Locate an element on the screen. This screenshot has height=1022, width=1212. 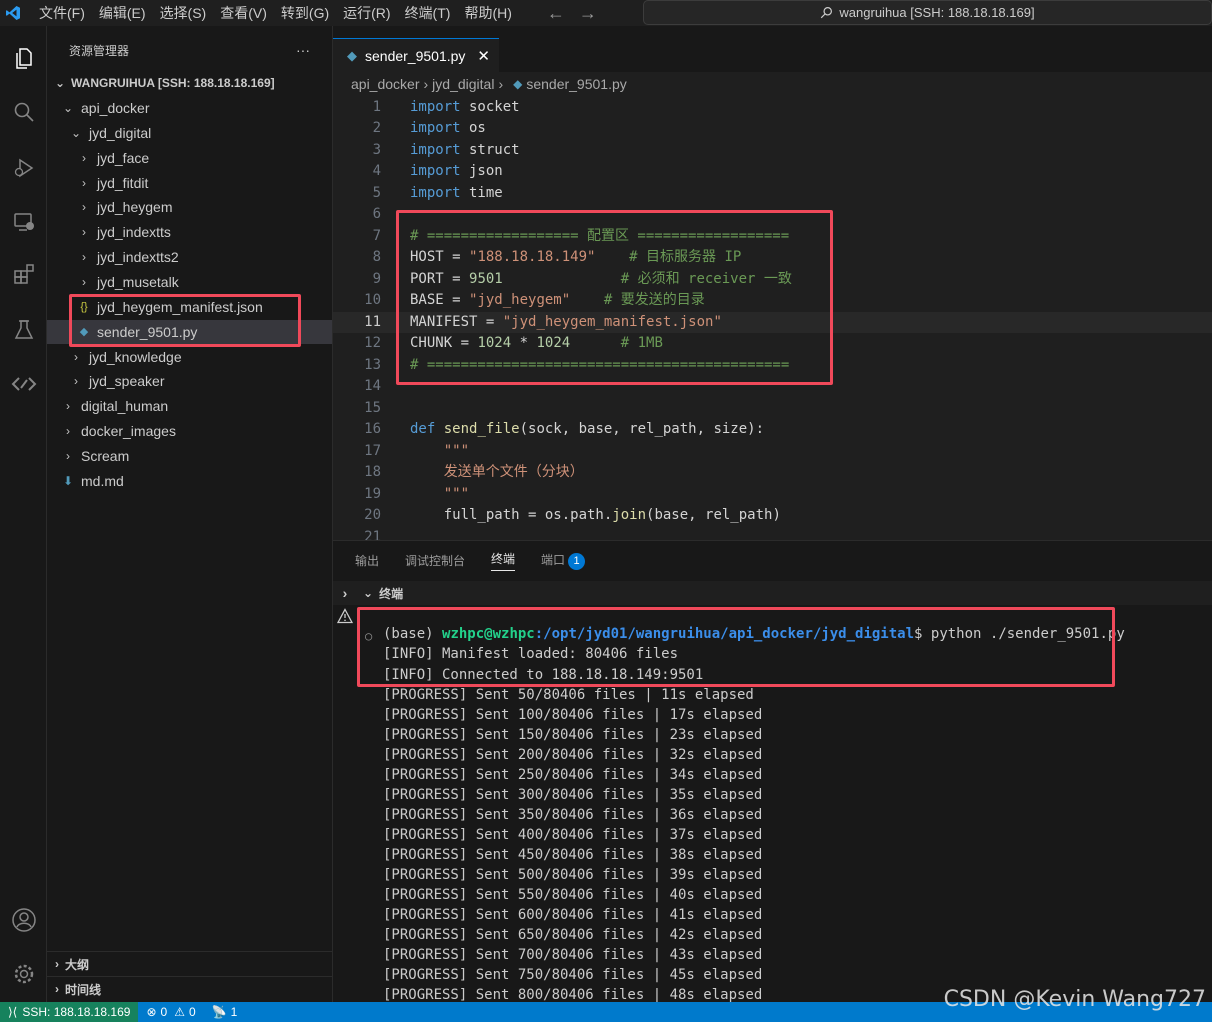
tree-item: ⬇ md.md is located at coordinates (189, 481).